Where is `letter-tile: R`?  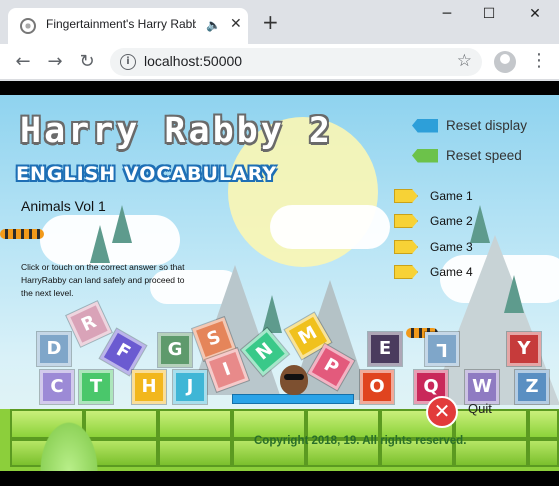
letter-tile: R is located at coordinates (89, 324).